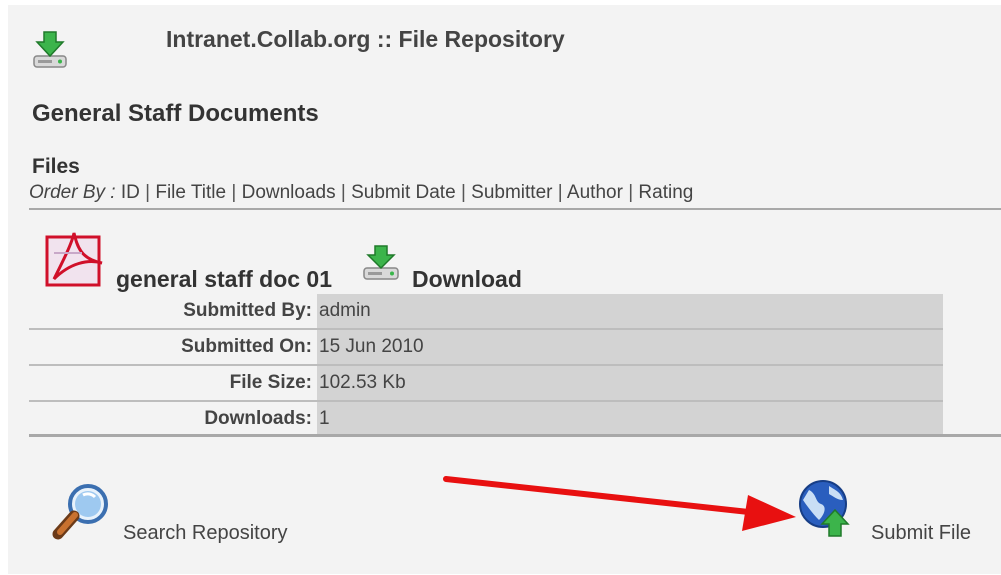 This screenshot has width=1001, height=575. Describe the element at coordinates (630, 311) in the screenshot. I see `detail-value: admin` at that location.